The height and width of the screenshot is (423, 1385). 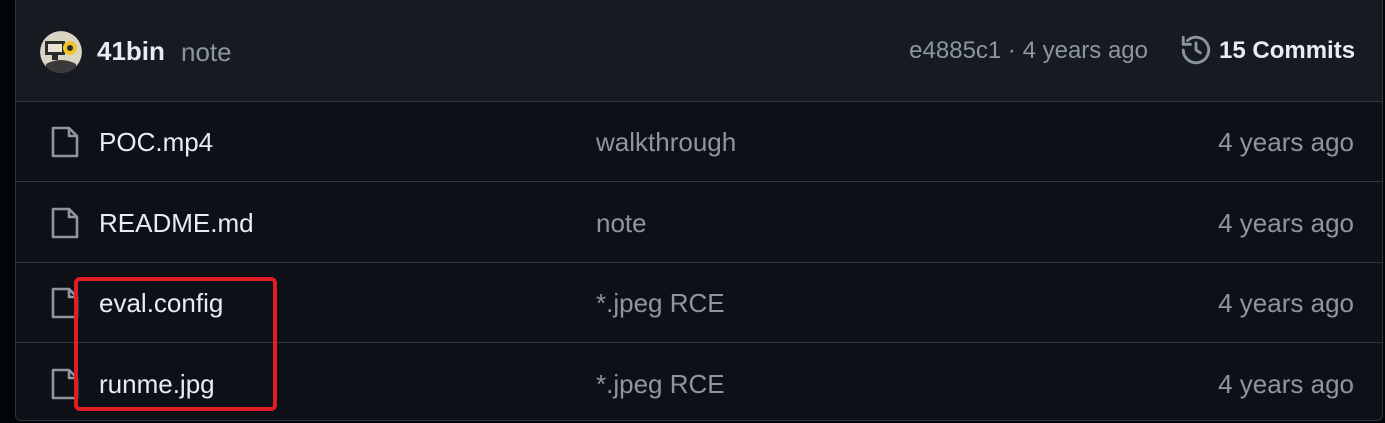 What do you see at coordinates (1196, 50) in the screenshot?
I see `history-icon` at bounding box center [1196, 50].